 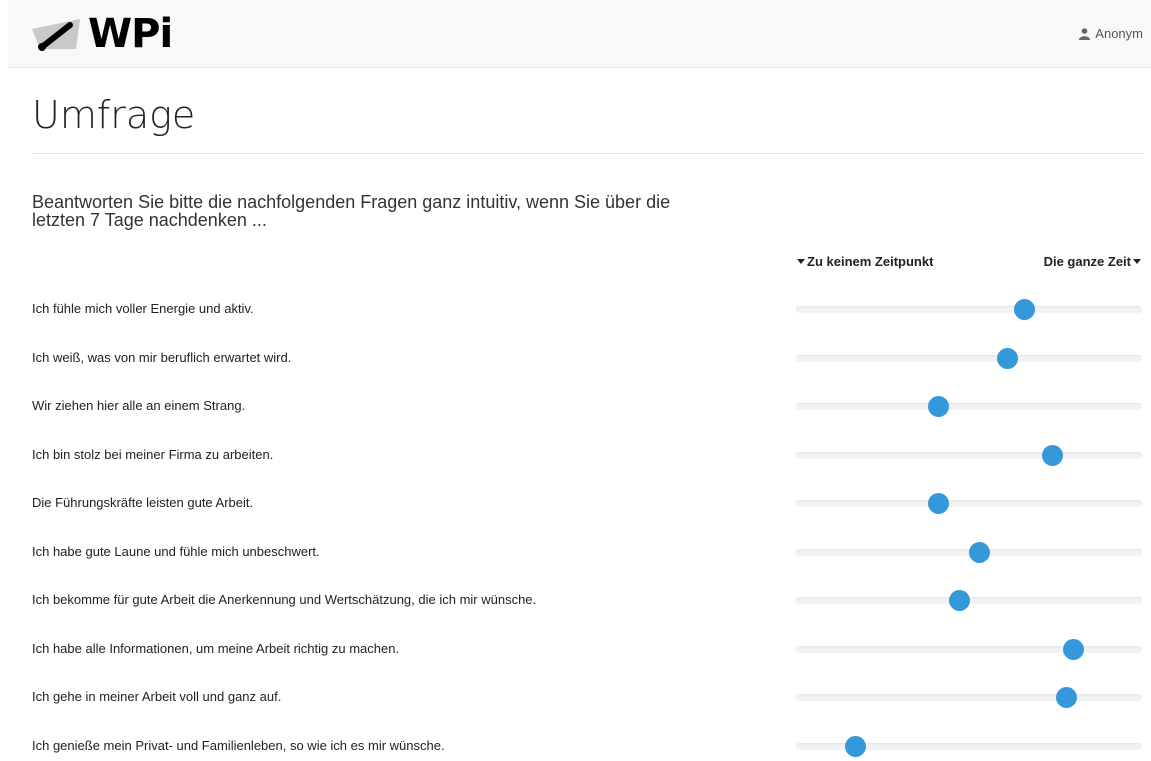 I want to click on question-label: Die Führungskräfte leisten gute Arbeit., so click(x=143, y=502).